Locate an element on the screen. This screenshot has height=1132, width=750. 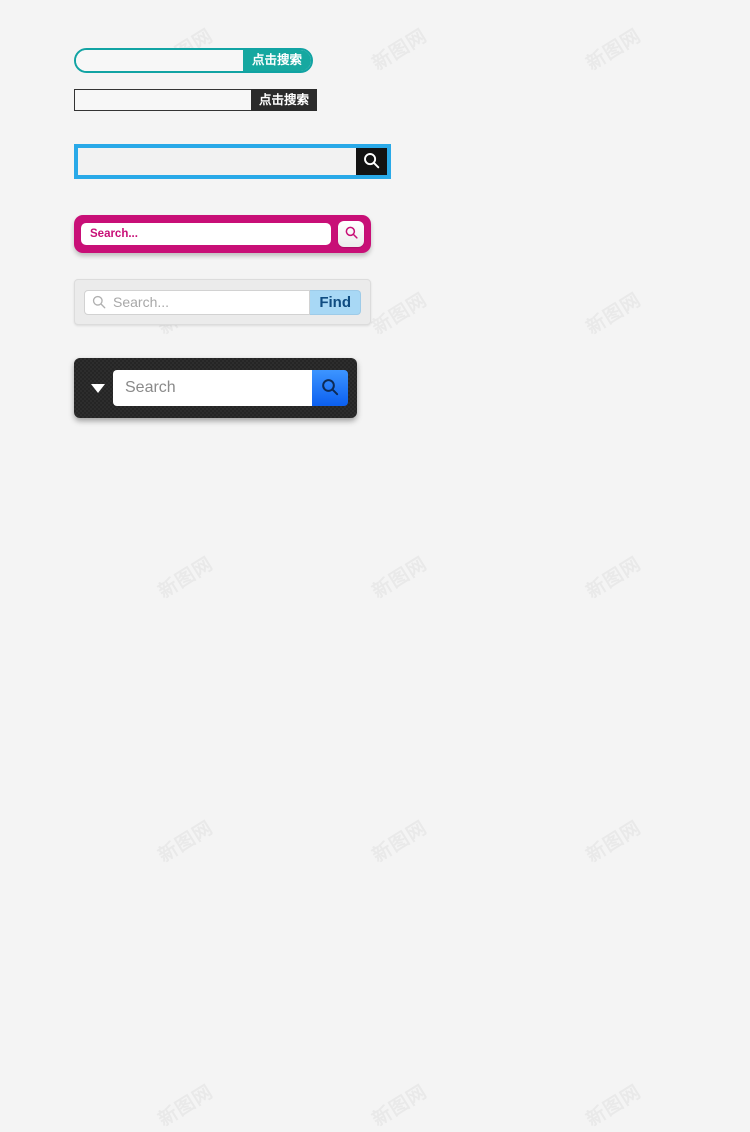
search-bar-blue-outline is located at coordinates (232, 161).